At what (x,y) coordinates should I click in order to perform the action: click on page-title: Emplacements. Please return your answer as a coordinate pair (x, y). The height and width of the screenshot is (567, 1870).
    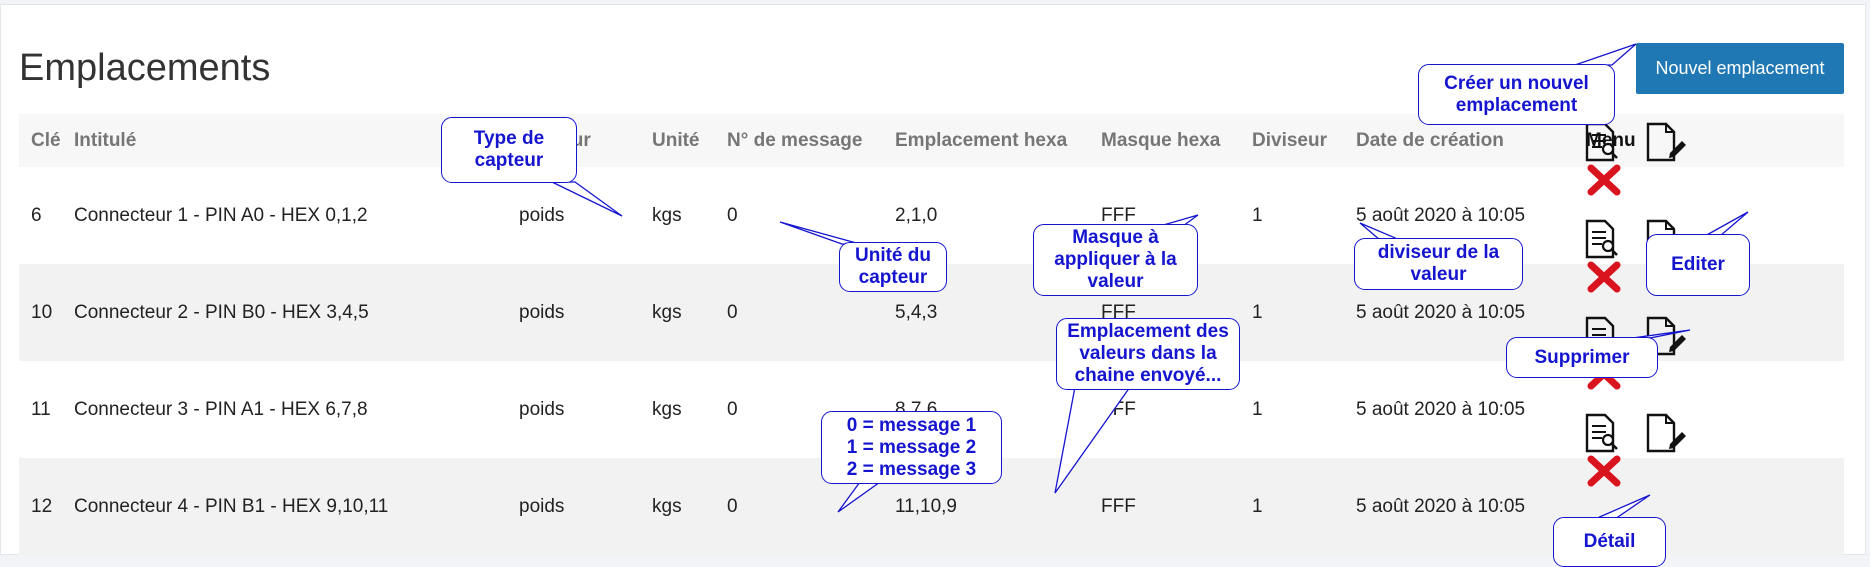
    Looking at the image, I should click on (145, 68).